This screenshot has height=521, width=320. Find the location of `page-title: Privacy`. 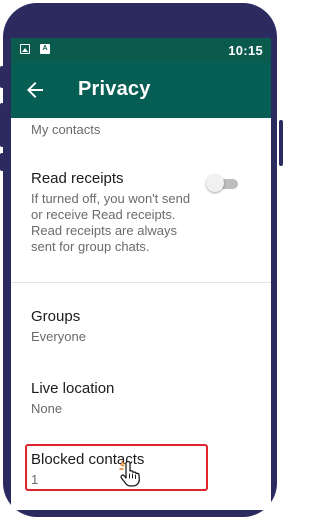

page-title: Privacy is located at coordinates (114, 89).